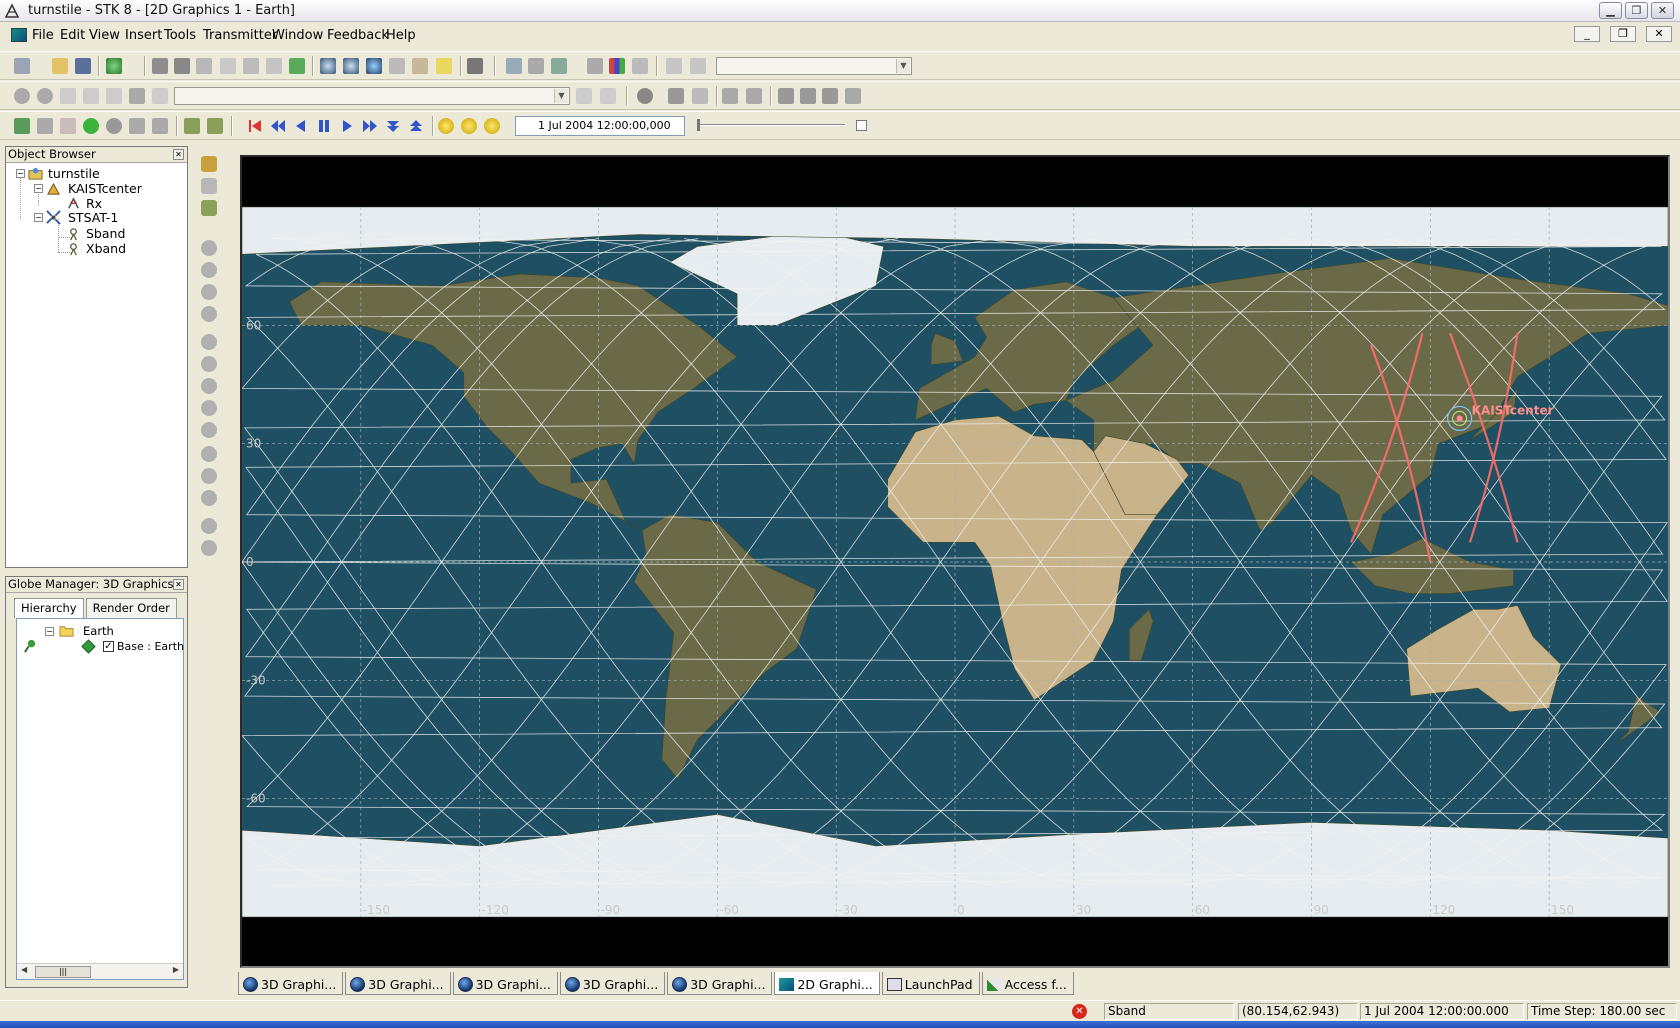 The height and width of the screenshot is (1028, 1680). I want to click on layer-tool-c-icon, so click(830, 96).